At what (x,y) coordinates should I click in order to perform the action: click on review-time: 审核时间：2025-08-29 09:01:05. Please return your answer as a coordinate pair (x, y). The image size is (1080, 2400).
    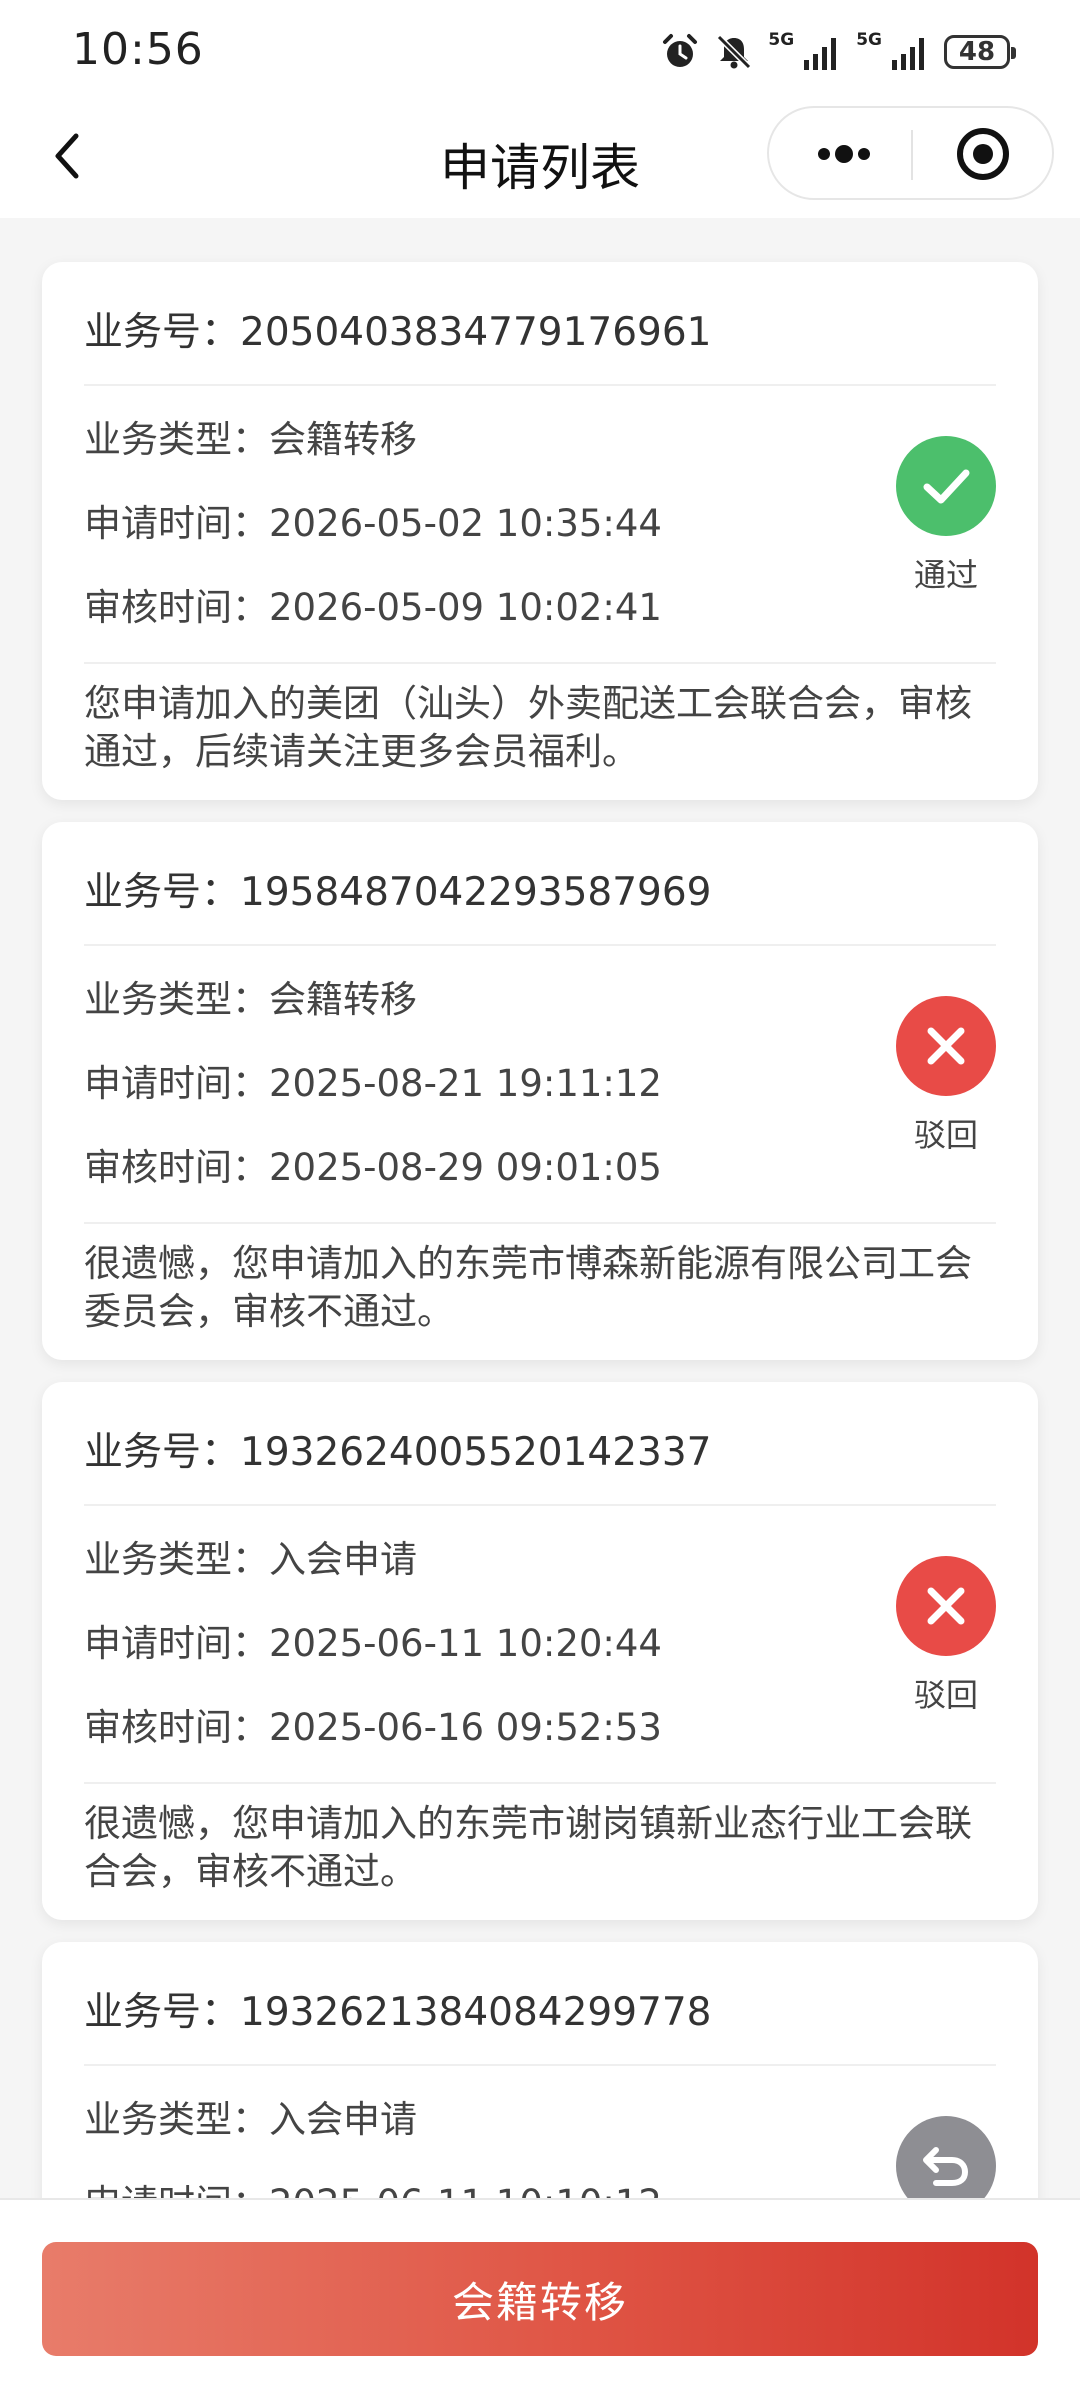
    Looking at the image, I should click on (373, 1167).